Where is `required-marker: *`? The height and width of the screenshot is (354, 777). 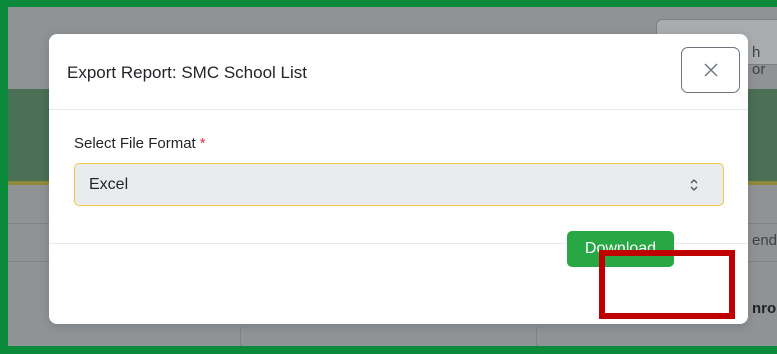
required-marker: * is located at coordinates (202, 143).